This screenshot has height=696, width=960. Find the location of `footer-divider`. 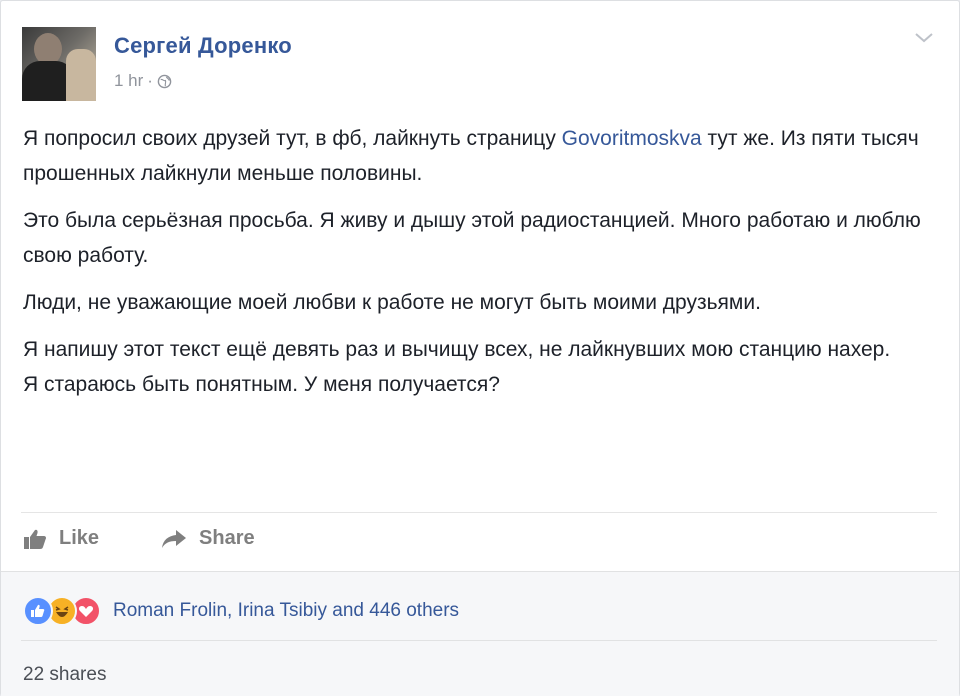

footer-divider is located at coordinates (479, 640).